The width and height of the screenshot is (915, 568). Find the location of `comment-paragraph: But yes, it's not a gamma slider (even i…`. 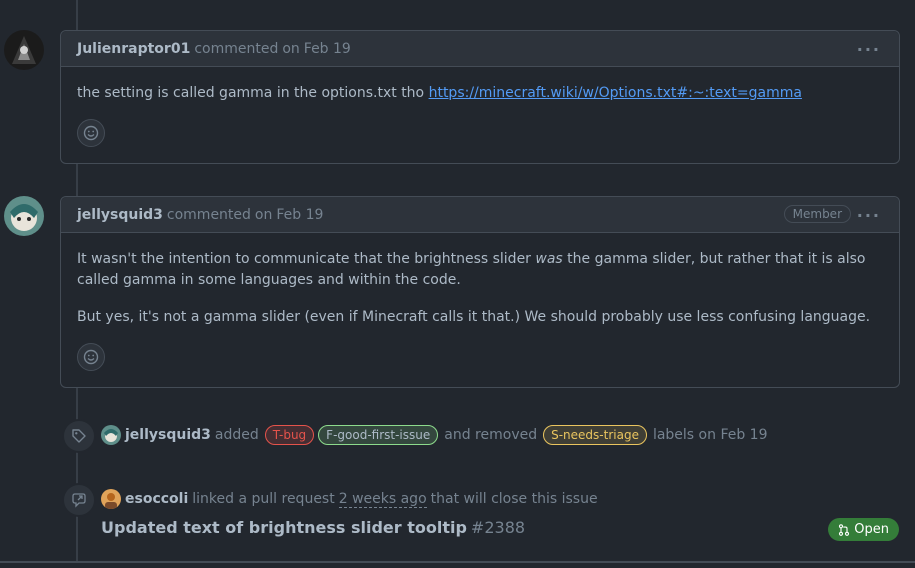

comment-paragraph: But yes, it's not a gamma slider (even i… is located at coordinates (474, 317).